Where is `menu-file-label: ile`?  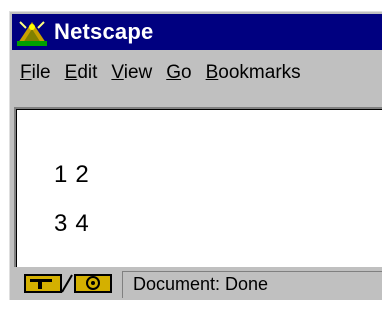
menu-file-label: ile is located at coordinates (41, 72).